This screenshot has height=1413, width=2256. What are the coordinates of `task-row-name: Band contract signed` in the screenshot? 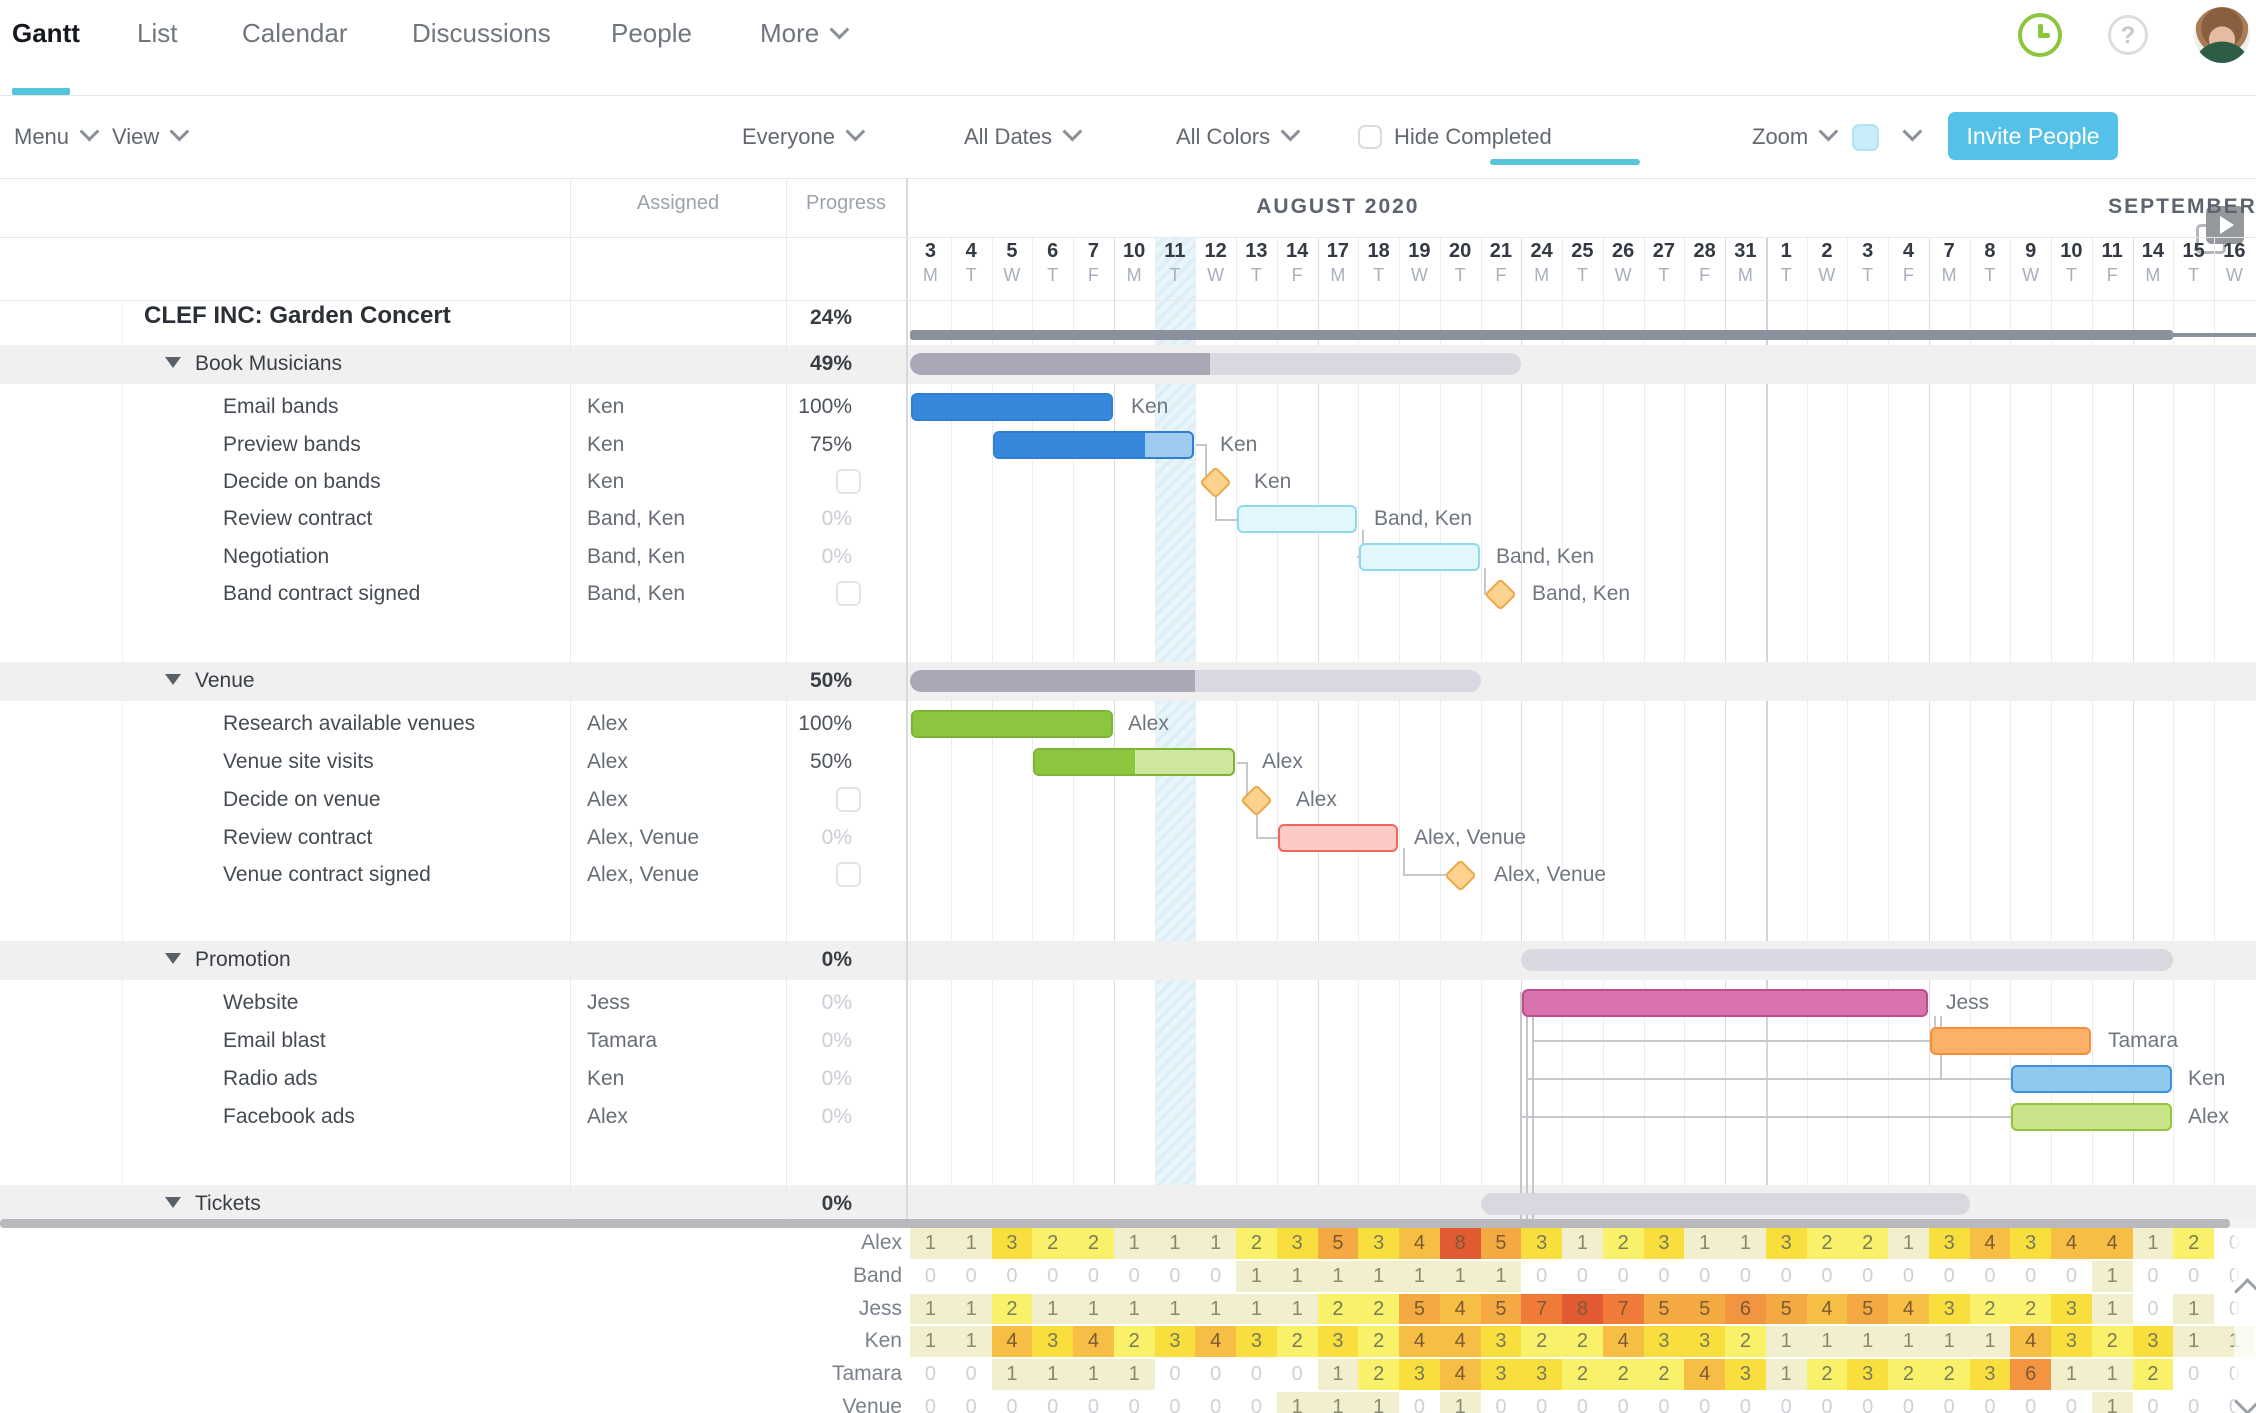 It's located at (321, 594).